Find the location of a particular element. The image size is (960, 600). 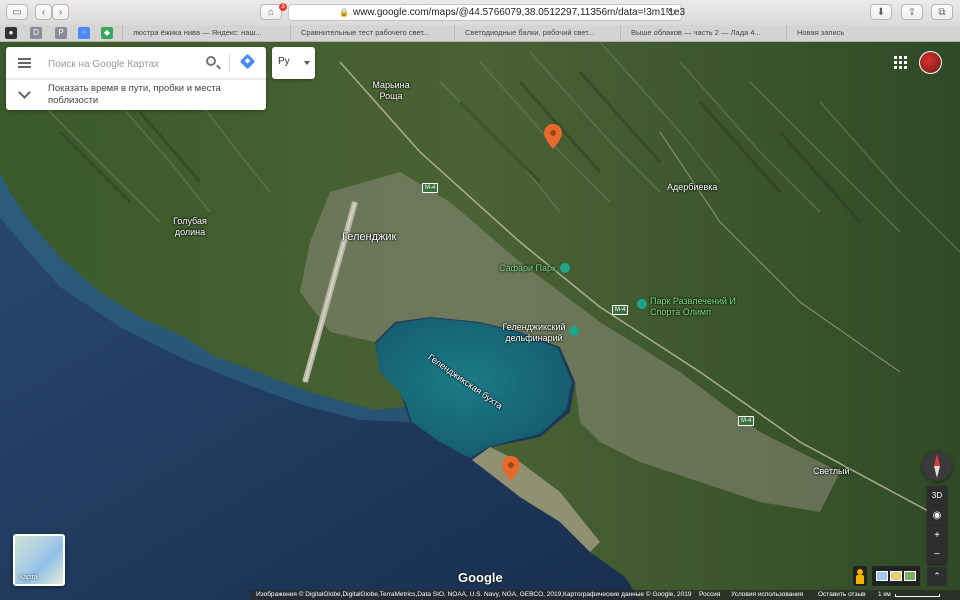

compass-south-icon is located at coordinates (937, 472).